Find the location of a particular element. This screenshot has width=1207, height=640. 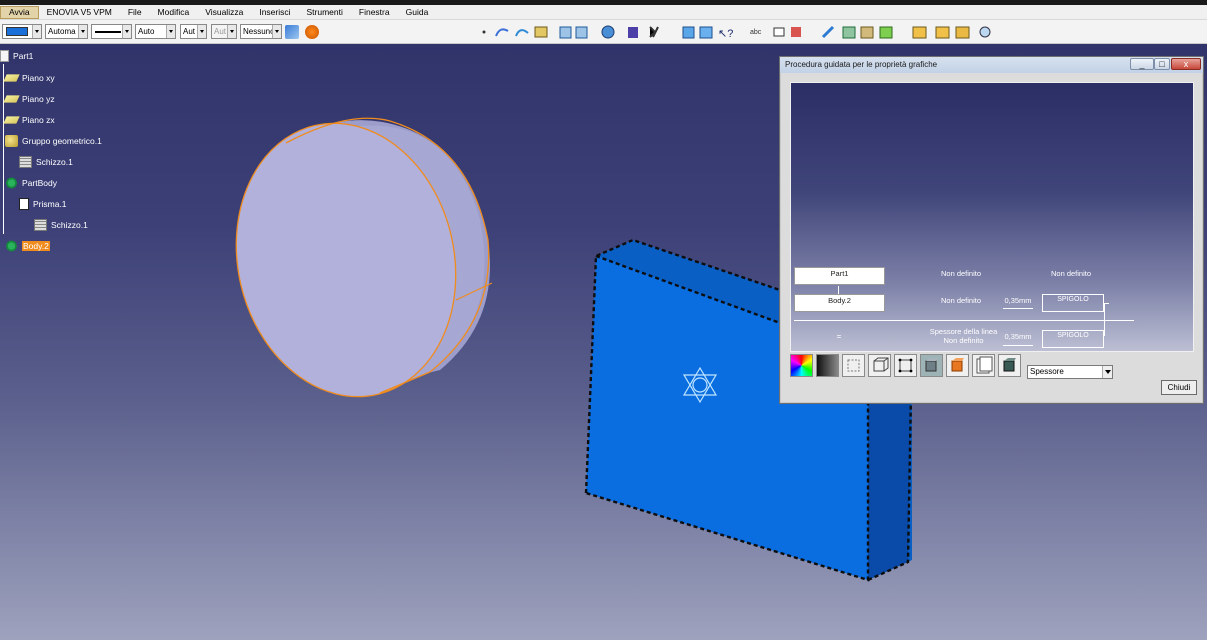

line-thickness-combo is located at coordinates (111, 31).